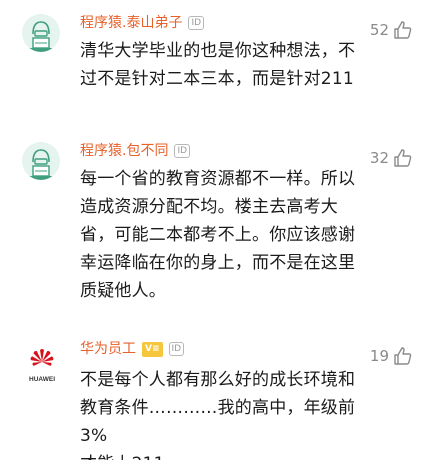 The width and height of the screenshot is (433, 460). Describe the element at coordinates (218, 179) in the screenshot. I see `comment-line: 每一个省的教育资源都不一样。所以` at that location.